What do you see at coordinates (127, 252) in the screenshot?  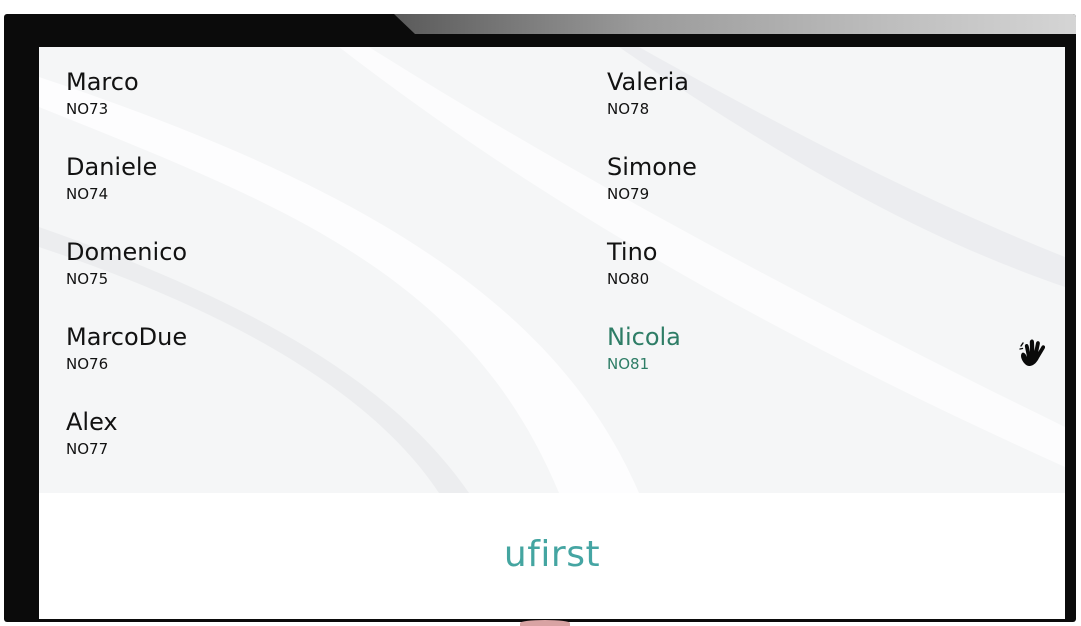 I see `queue-item-name: Domenico` at bounding box center [127, 252].